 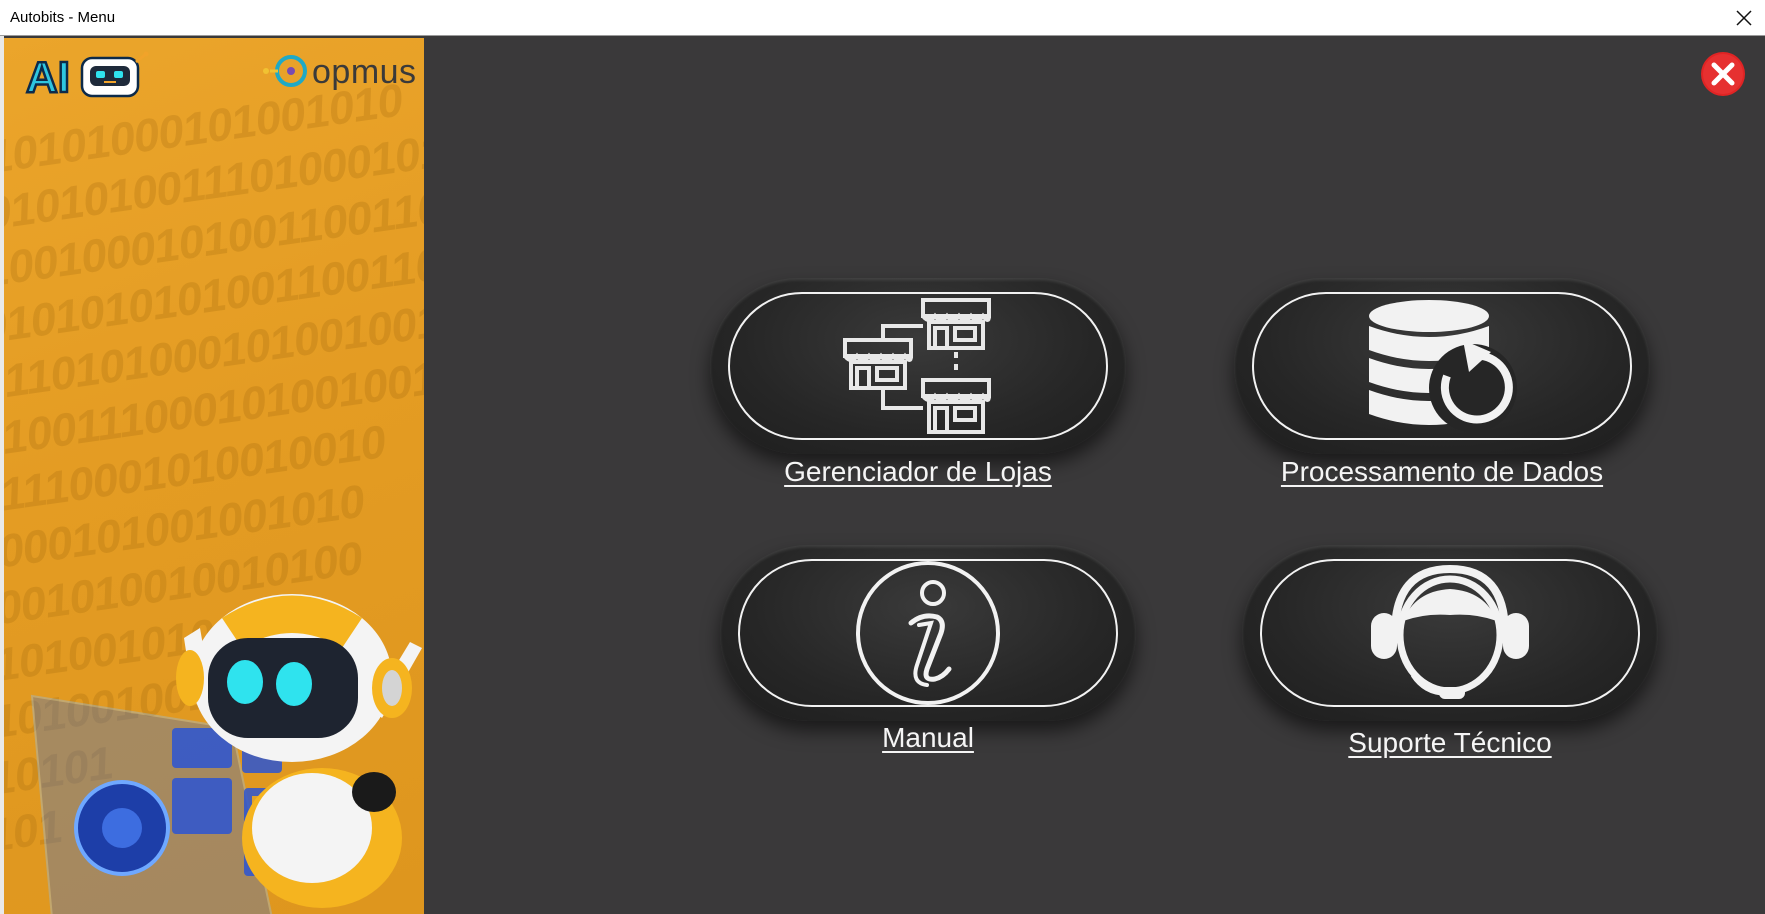 I want to click on ai-logo-text: AI, so click(x=48, y=76).